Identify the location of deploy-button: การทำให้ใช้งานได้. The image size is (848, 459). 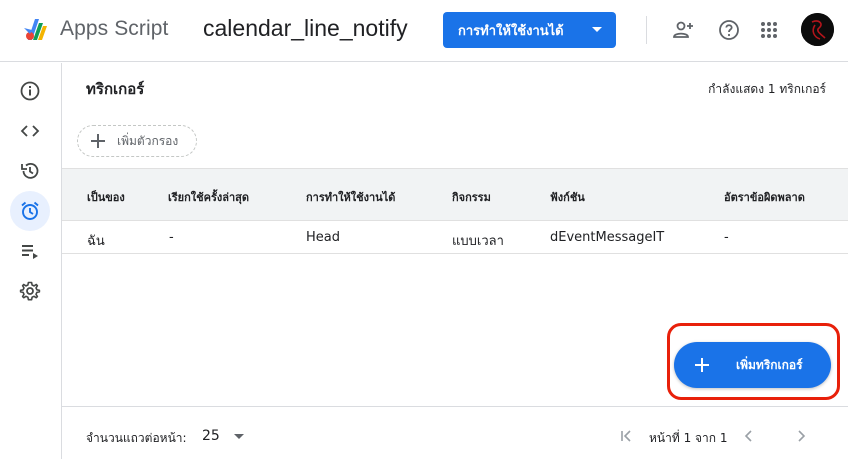
(529, 30).